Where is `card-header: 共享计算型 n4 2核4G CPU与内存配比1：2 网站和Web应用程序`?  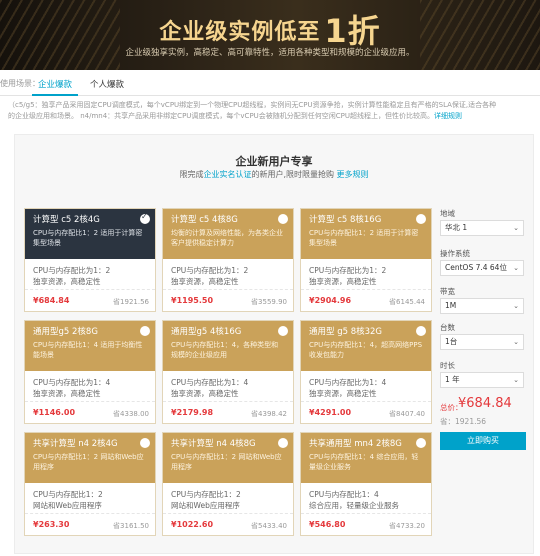 card-header: 共享计算型 n4 2核4G CPU与内存配比1：2 网站和Web应用程序 is located at coordinates (90, 458).